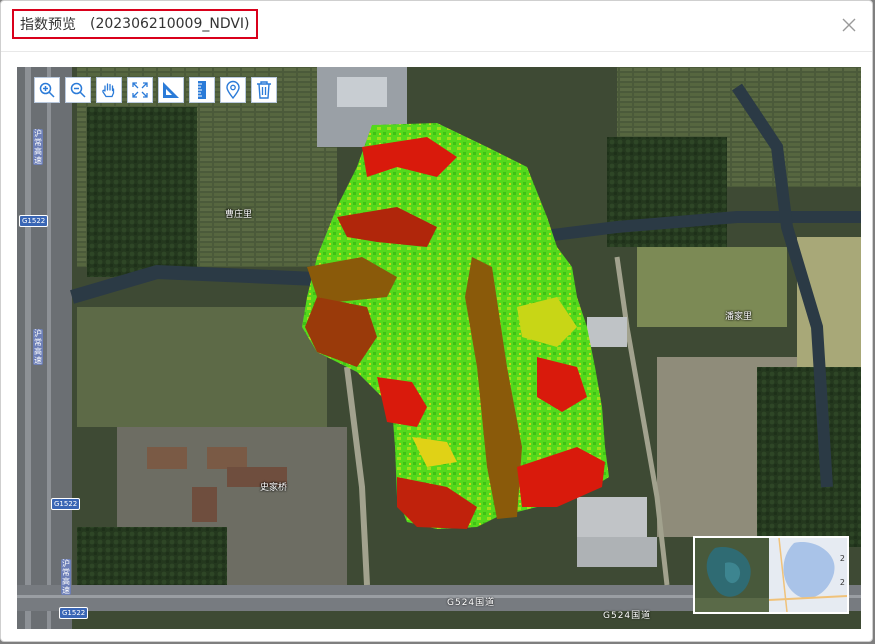 This screenshot has height=644, width=875. I want to click on close-icon, so click(849, 25).